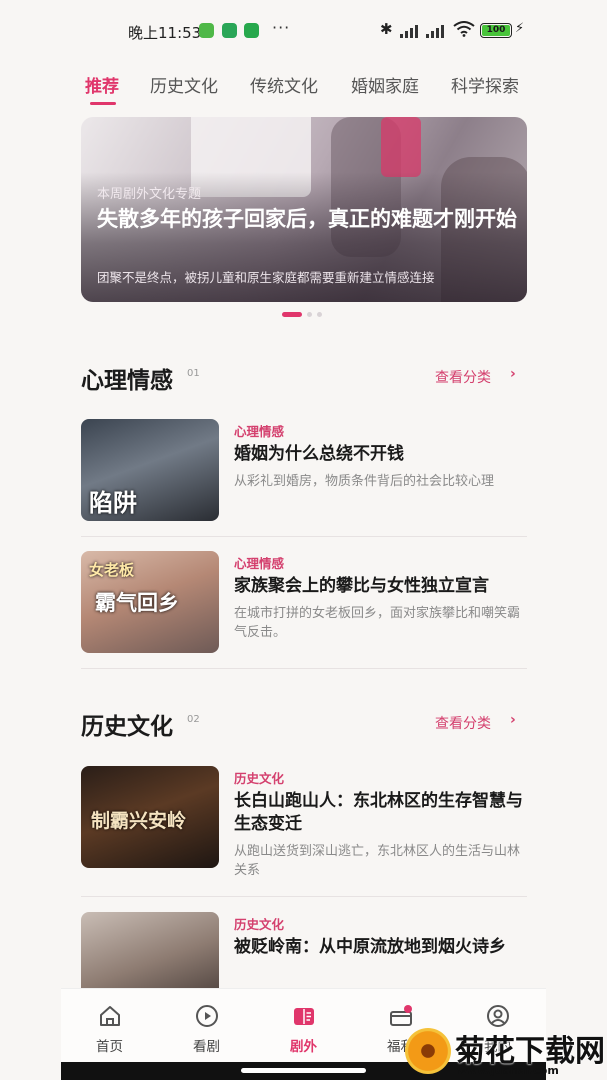 The width and height of the screenshot is (607, 1080). I want to click on carousel-dot-active, so click(292, 314).